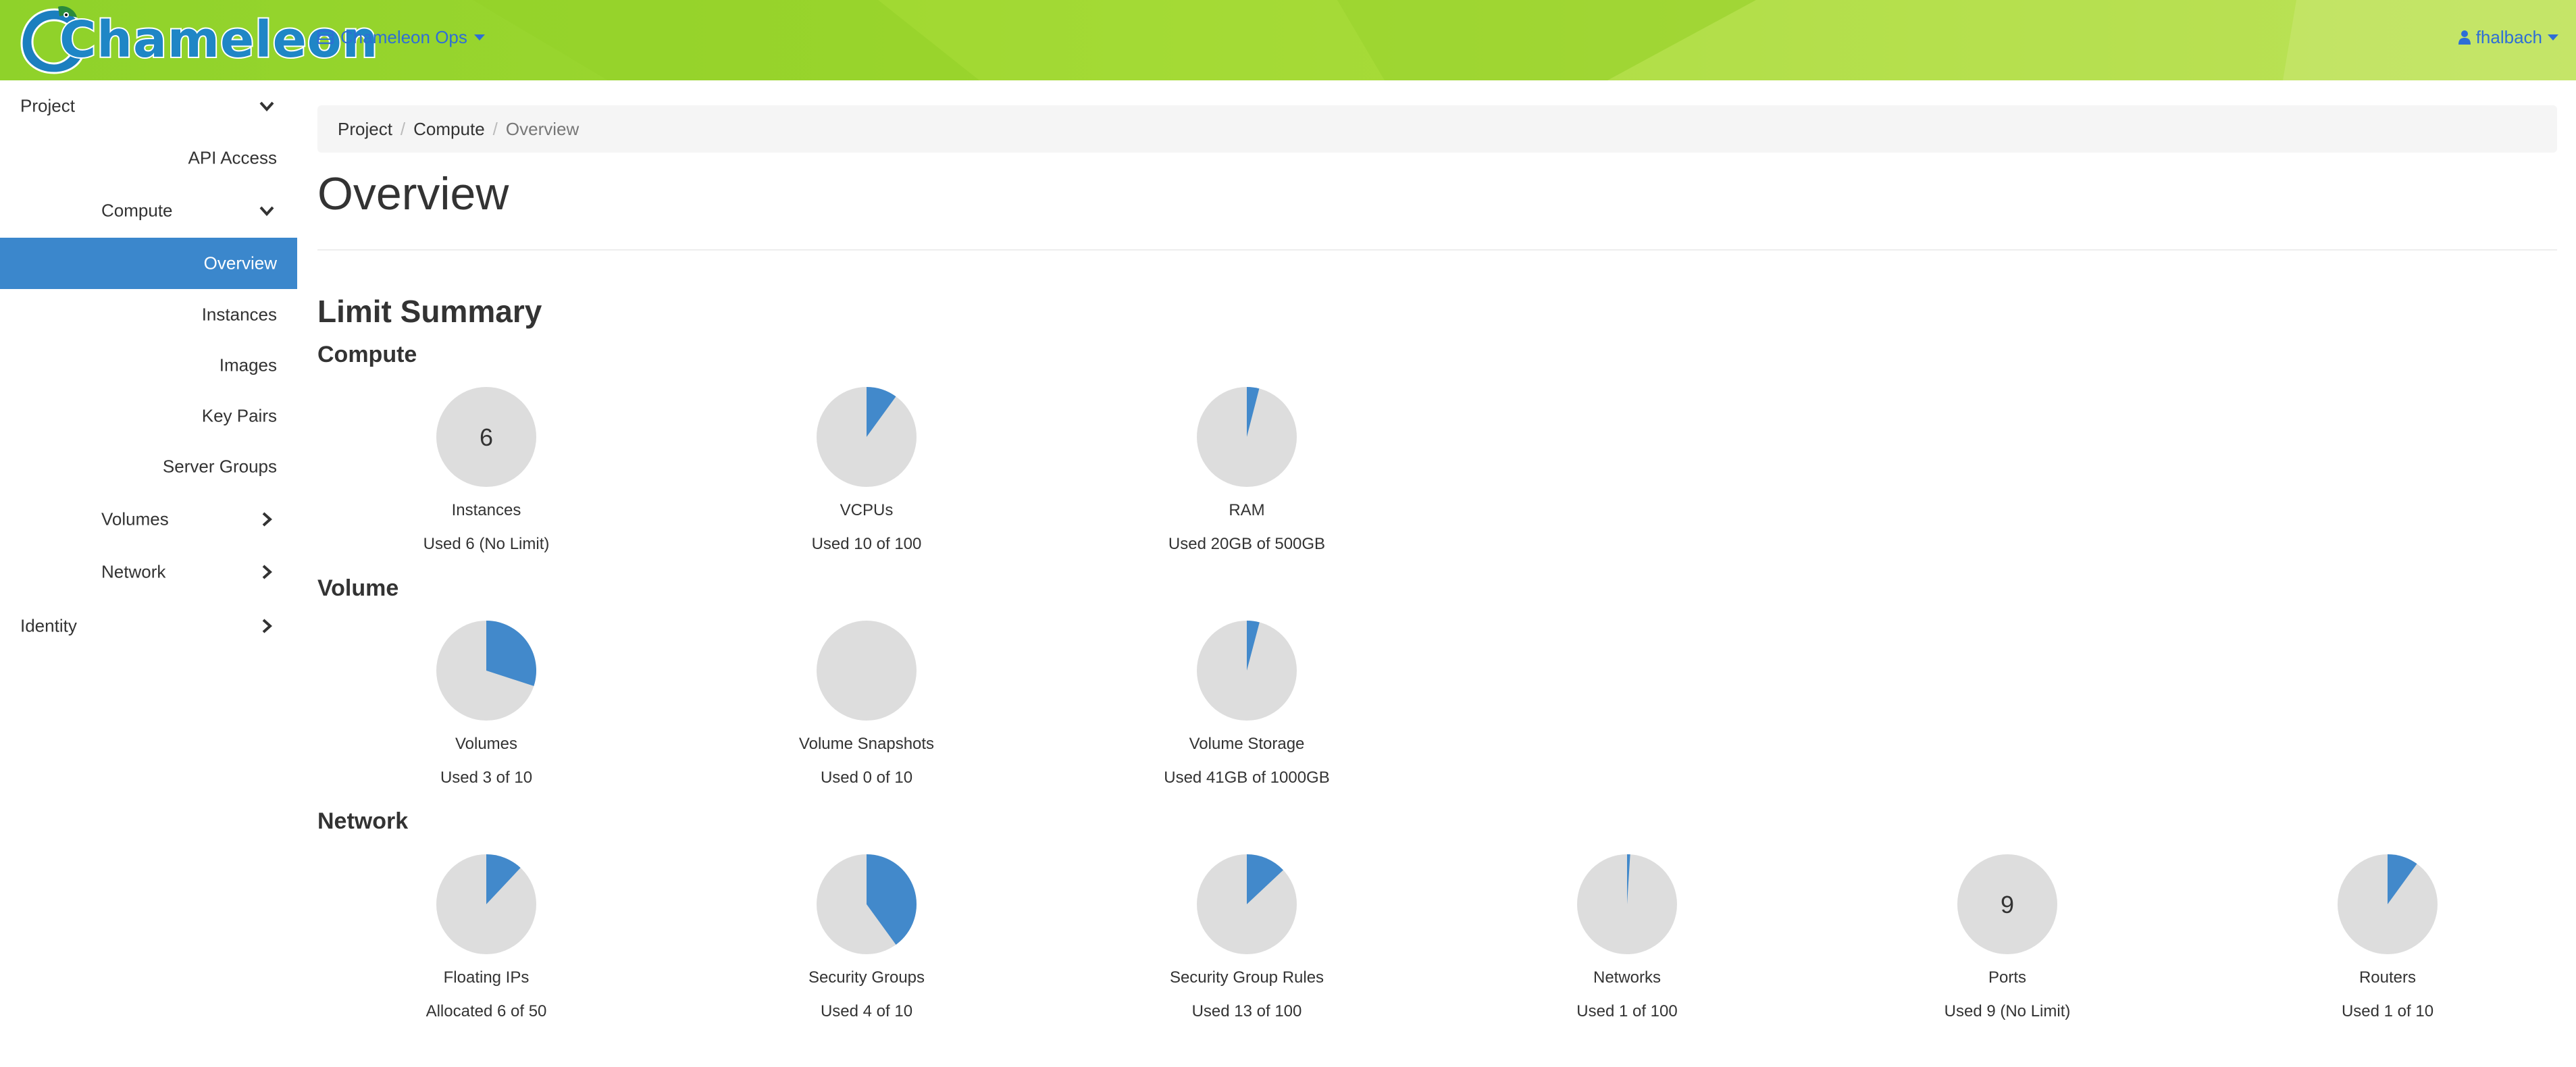 The width and height of the screenshot is (2576, 1067). What do you see at coordinates (358, 588) in the screenshot?
I see `section-title-volume: Volume` at bounding box center [358, 588].